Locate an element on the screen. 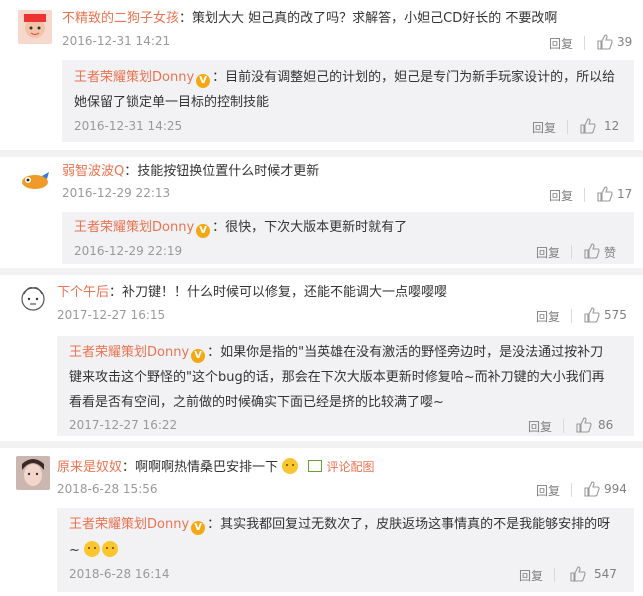 The width and height of the screenshot is (643, 596). image-icon is located at coordinates (315, 466).